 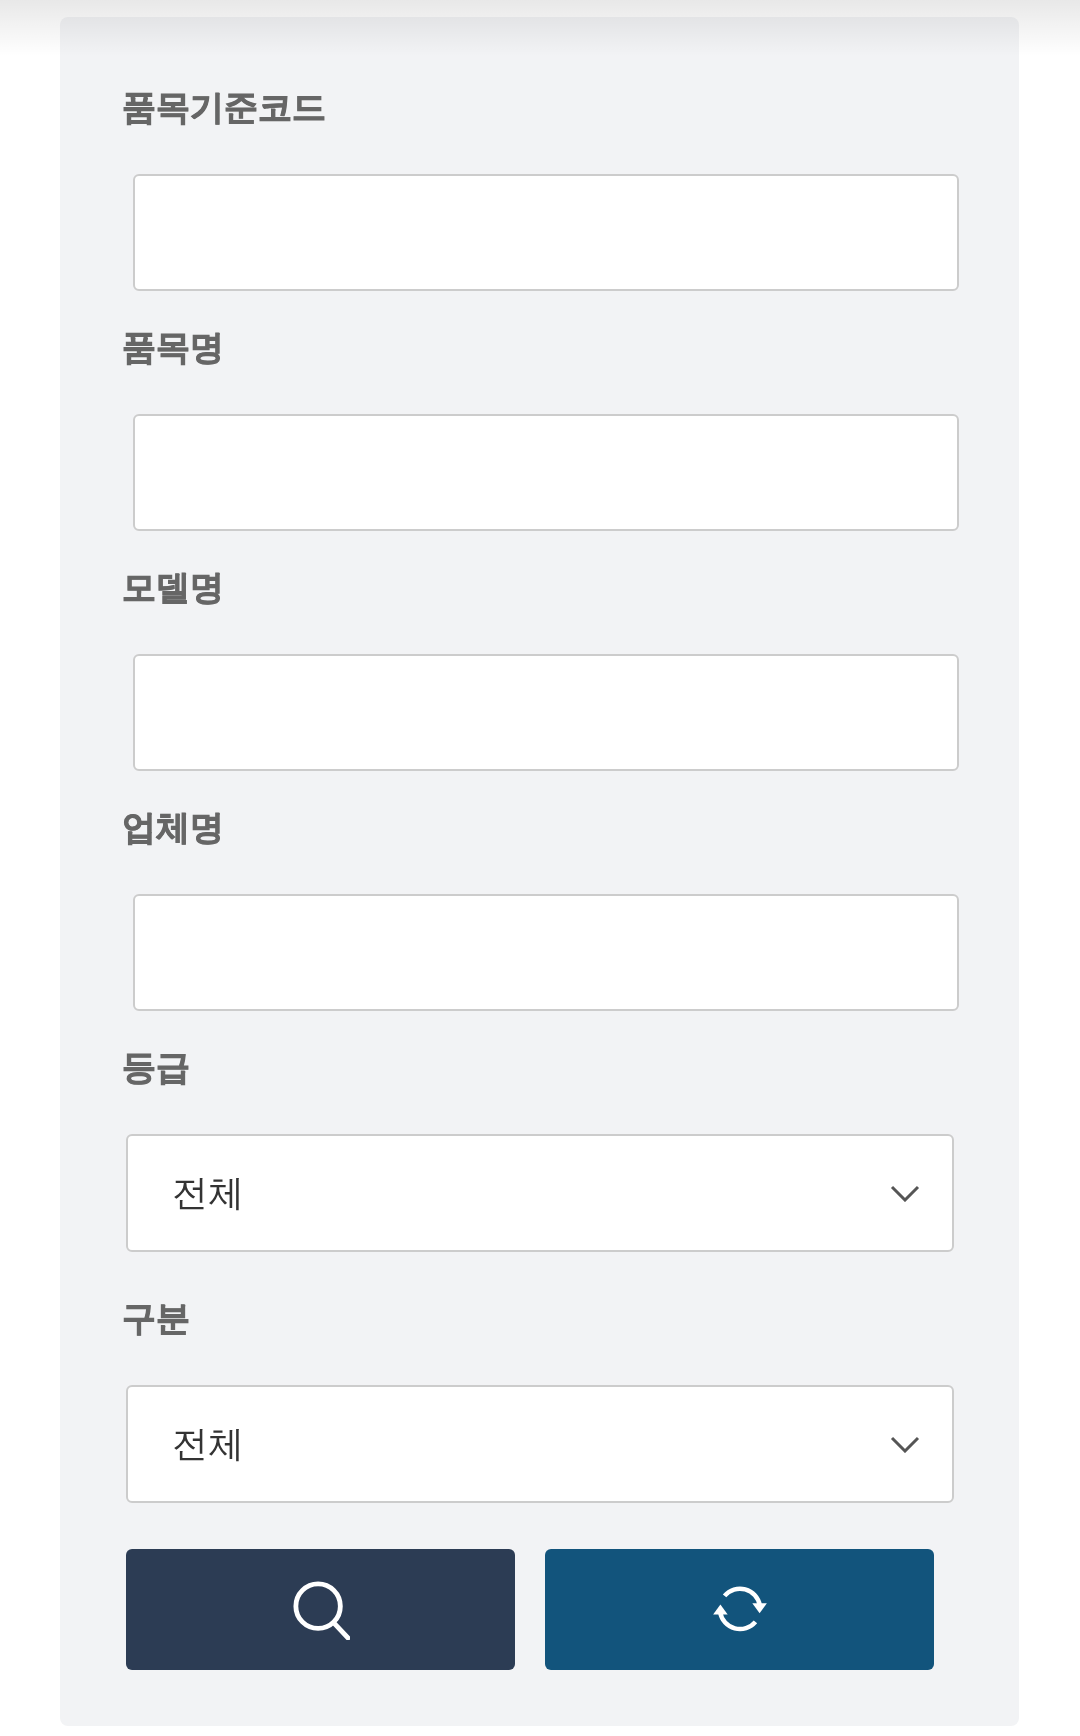 What do you see at coordinates (173, 347) in the screenshot?
I see `field-label: 품목명` at bounding box center [173, 347].